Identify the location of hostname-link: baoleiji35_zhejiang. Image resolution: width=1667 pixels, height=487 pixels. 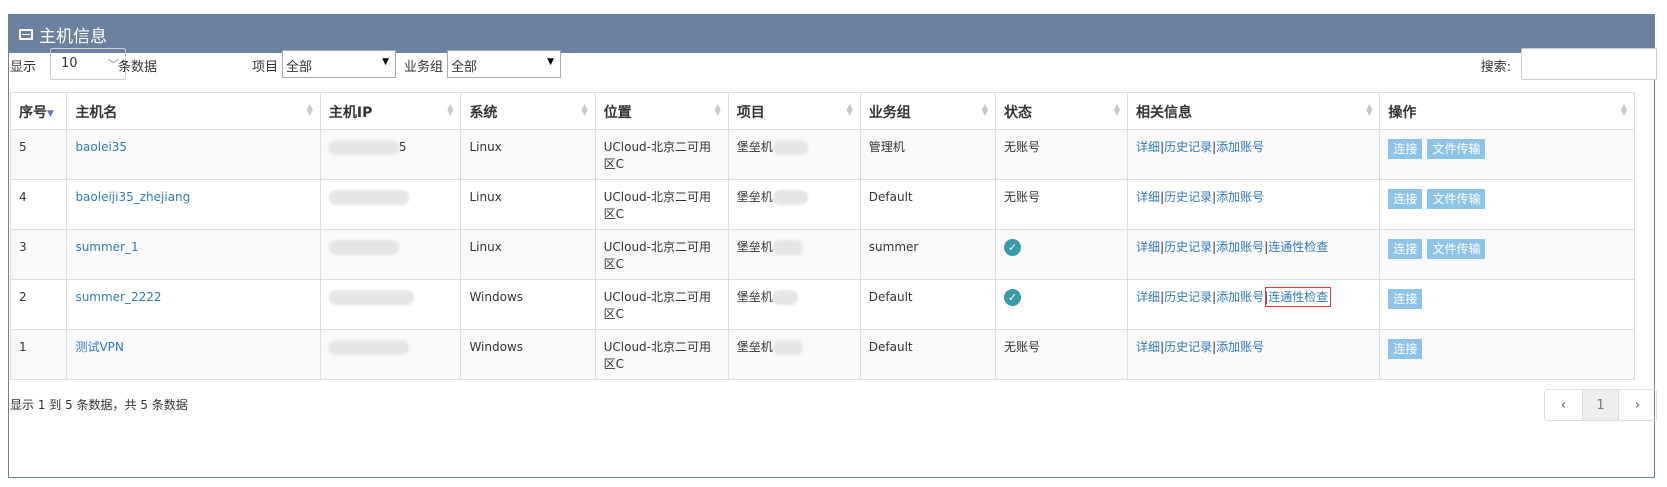
(132, 197).